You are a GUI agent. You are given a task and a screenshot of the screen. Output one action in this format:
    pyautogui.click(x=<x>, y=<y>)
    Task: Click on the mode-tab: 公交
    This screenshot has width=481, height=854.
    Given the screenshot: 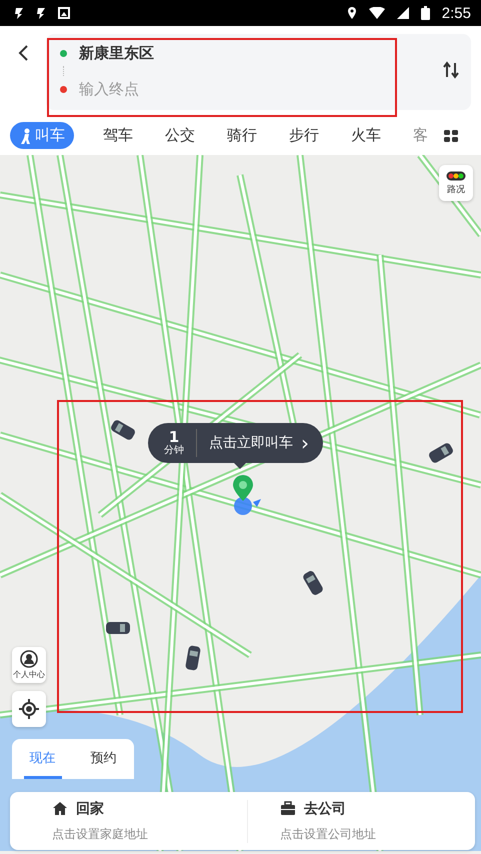 What is the action you would take?
    pyautogui.click(x=180, y=135)
    